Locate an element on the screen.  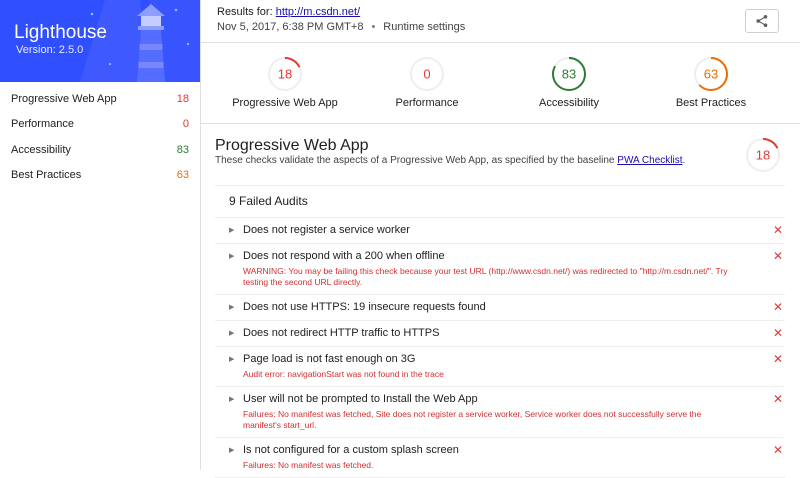
sidebar-item-label: Performance is located at coordinates (42, 124).